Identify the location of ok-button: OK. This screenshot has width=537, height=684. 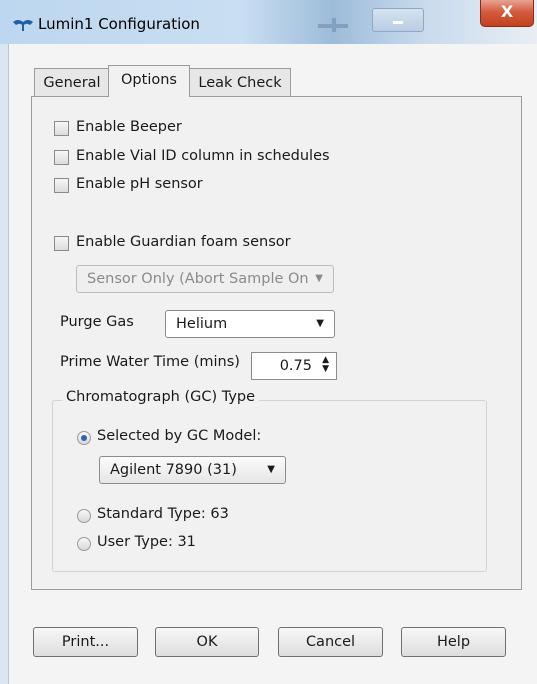
(207, 642).